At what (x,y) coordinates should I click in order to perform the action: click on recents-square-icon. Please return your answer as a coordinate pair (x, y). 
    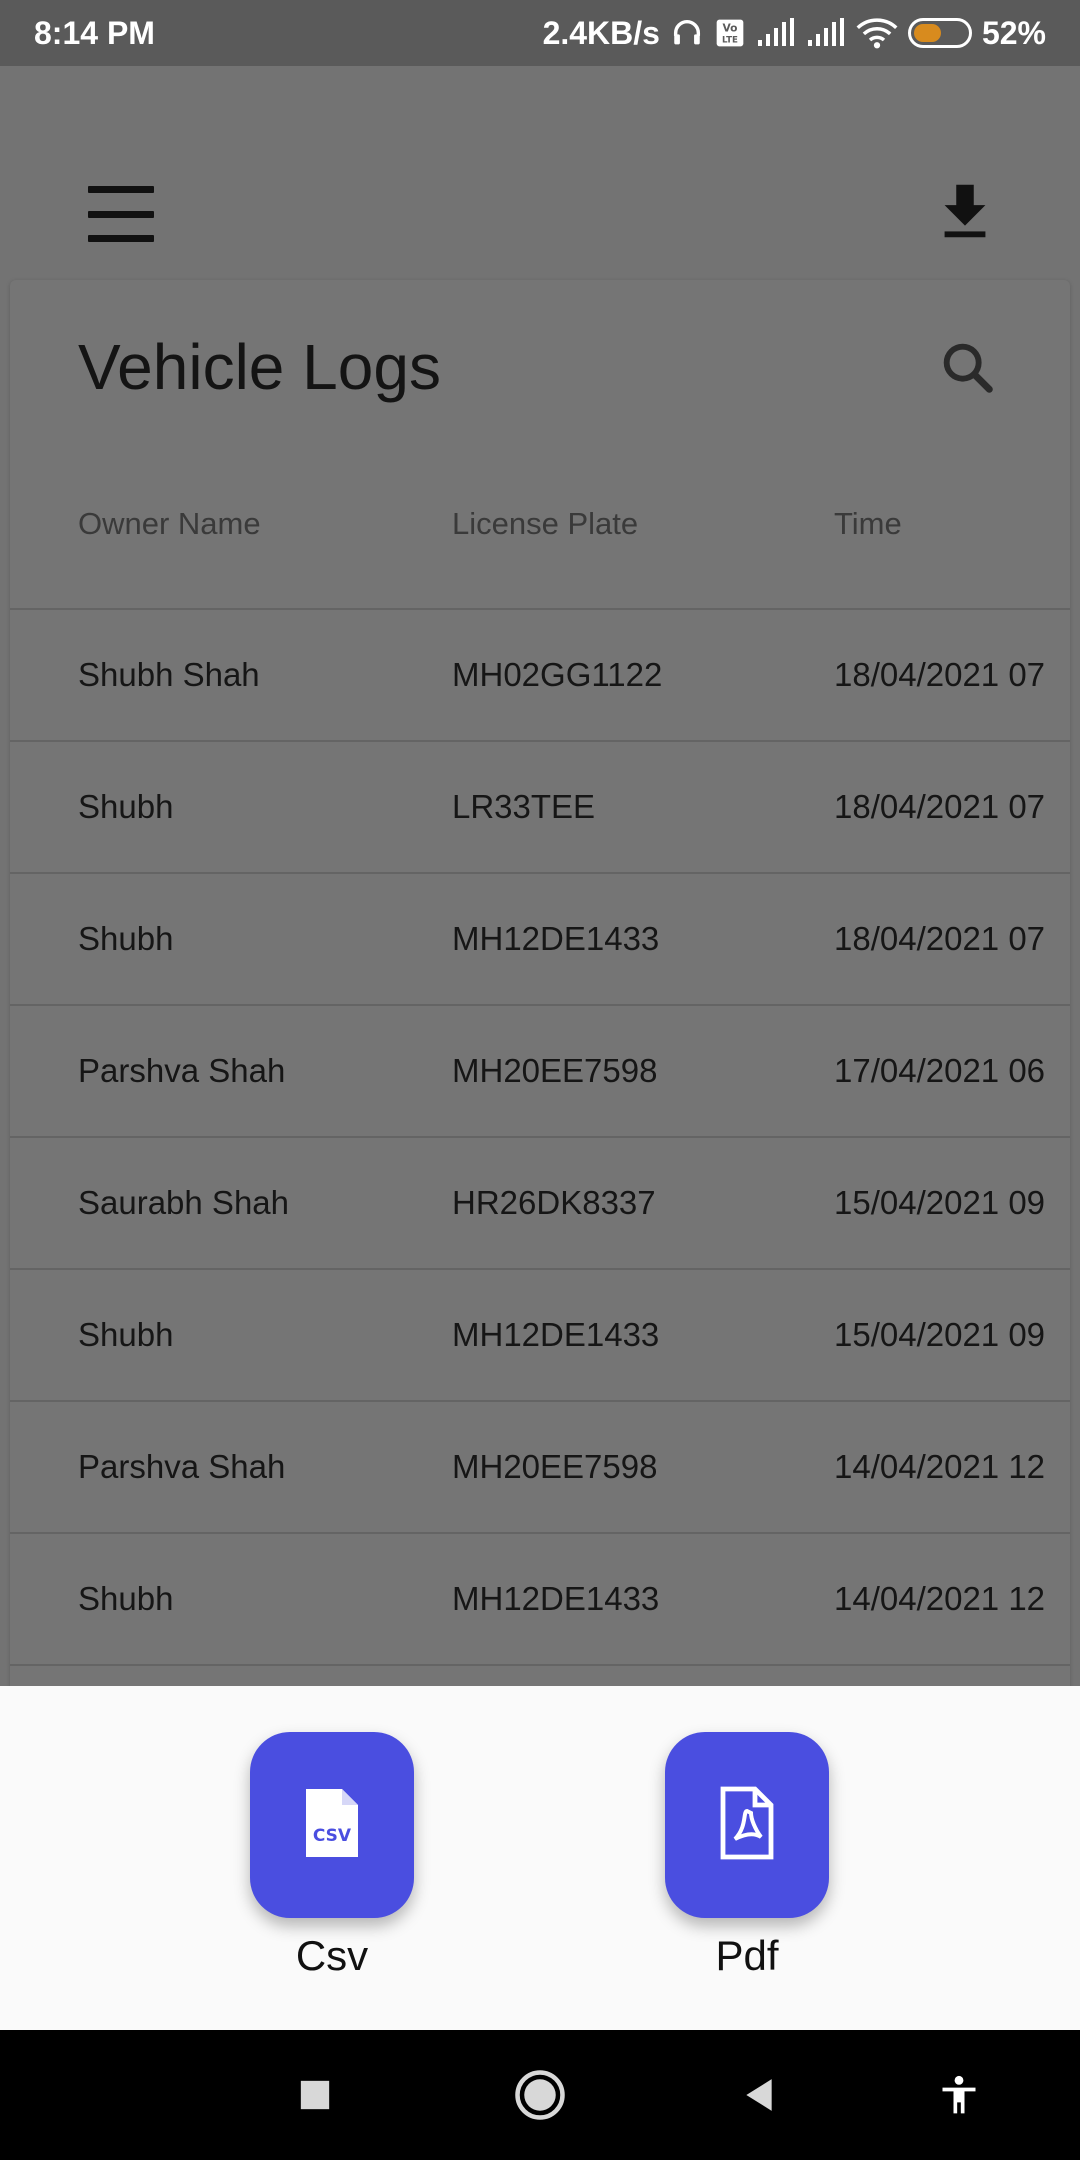
    Looking at the image, I should click on (315, 2095).